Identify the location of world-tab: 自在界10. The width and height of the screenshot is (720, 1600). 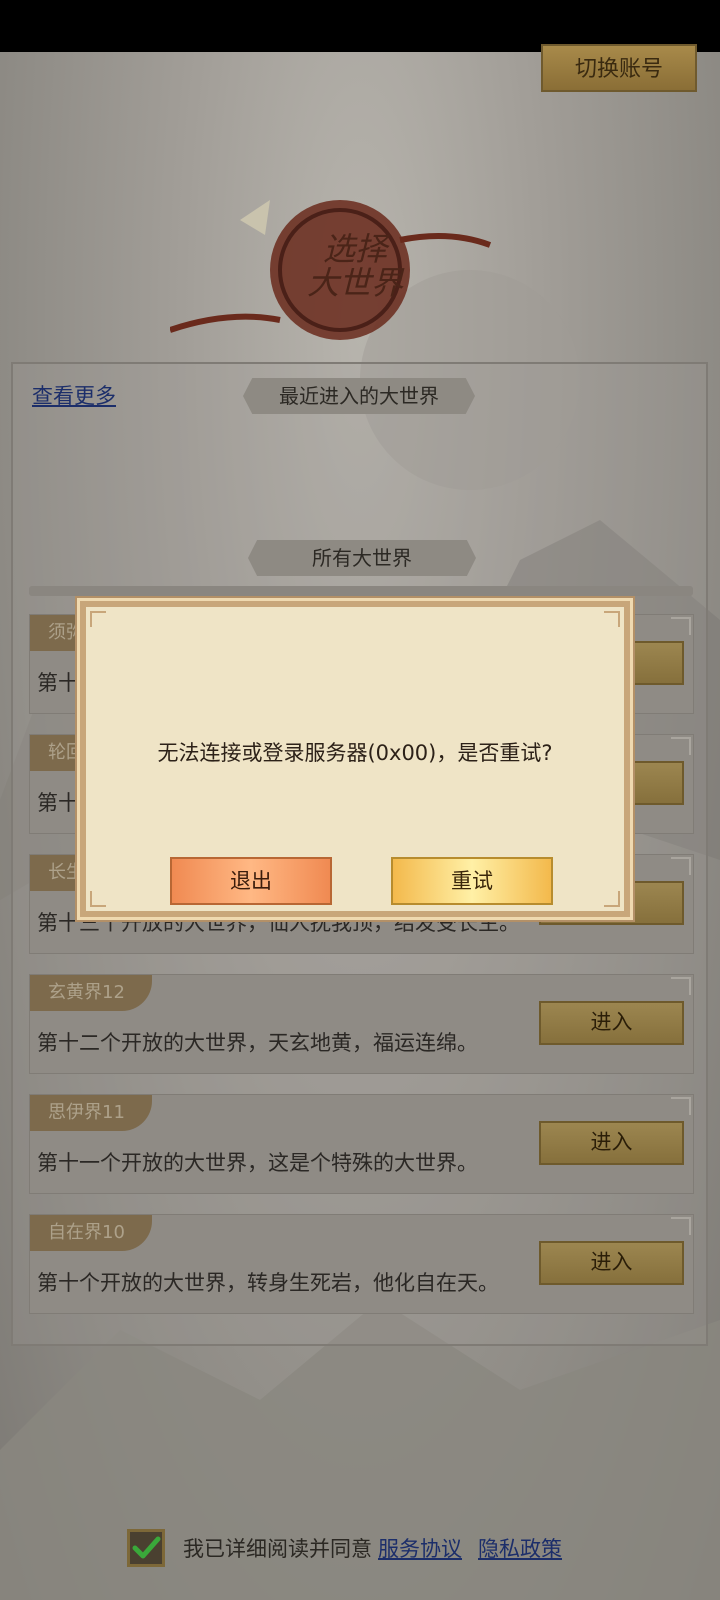
(91, 1233).